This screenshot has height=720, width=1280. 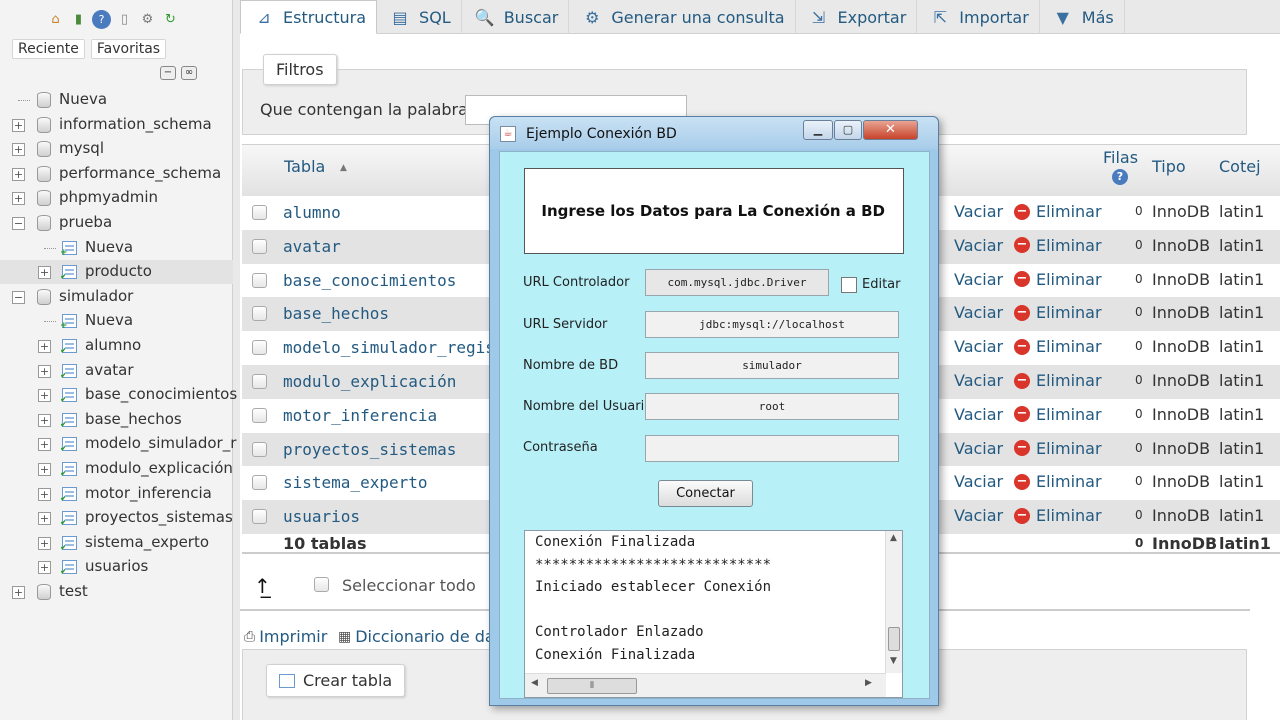 What do you see at coordinates (321, 516) in the screenshot?
I see `table-name-link: usuarios` at bounding box center [321, 516].